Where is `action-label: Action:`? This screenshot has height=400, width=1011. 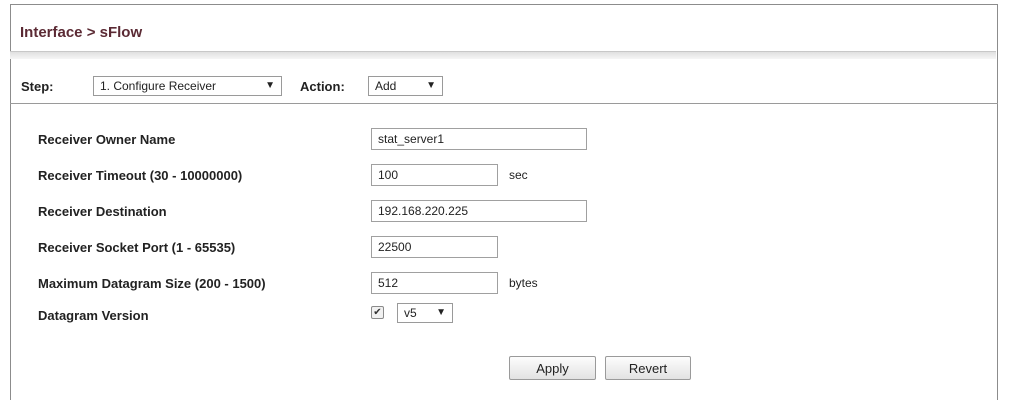 action-label: Action: is located at coordinates (322, 86).